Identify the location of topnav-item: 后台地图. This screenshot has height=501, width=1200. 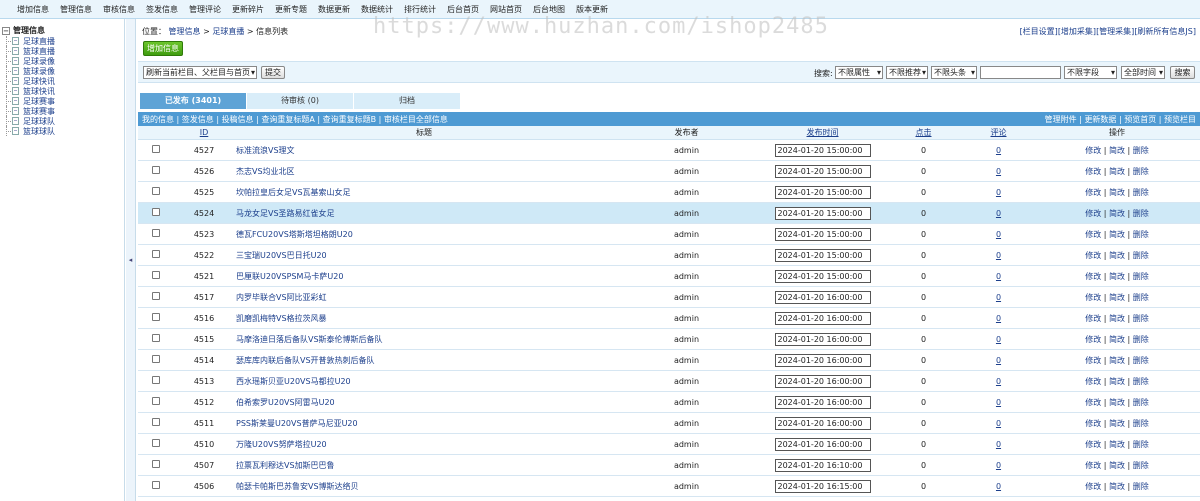
(549, 9).